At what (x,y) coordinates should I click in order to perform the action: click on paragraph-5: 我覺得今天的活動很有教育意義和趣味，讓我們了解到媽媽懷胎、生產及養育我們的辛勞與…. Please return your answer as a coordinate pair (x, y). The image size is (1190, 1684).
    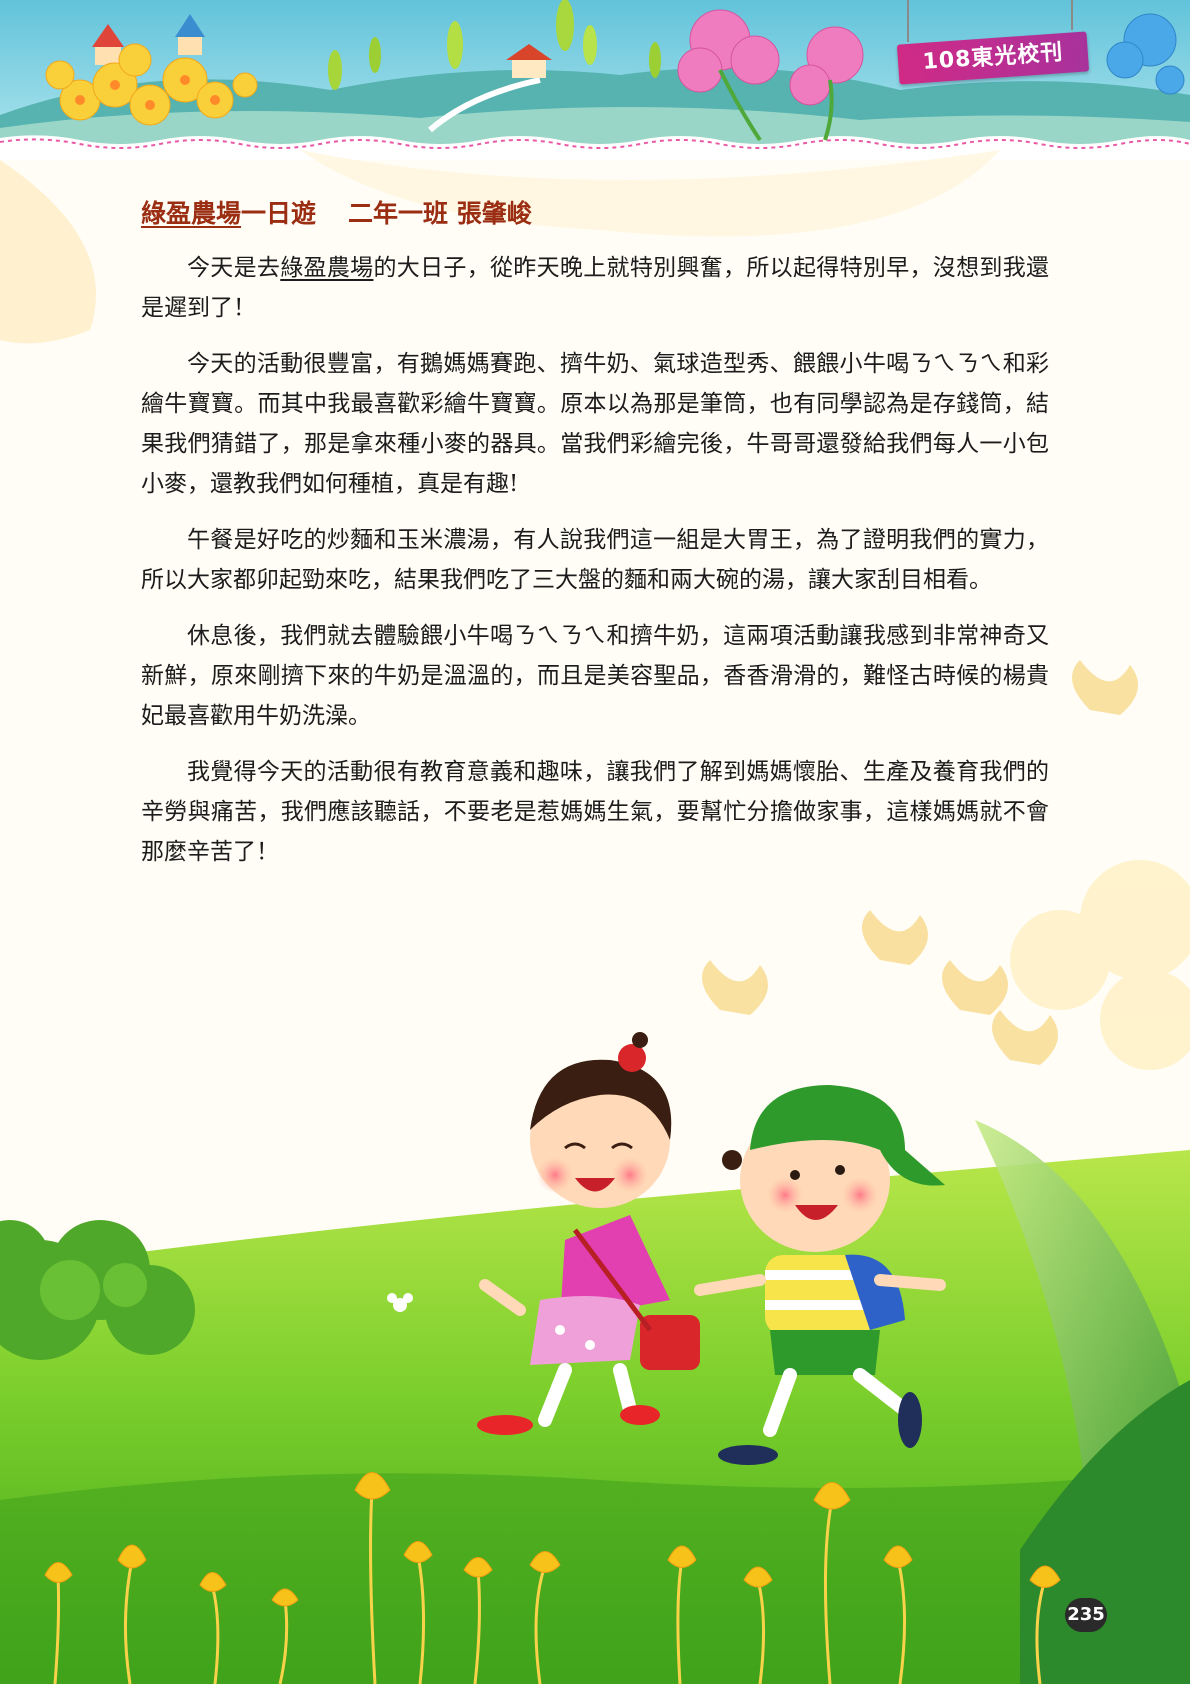
    Looking at the image, I should click on (595, 812).